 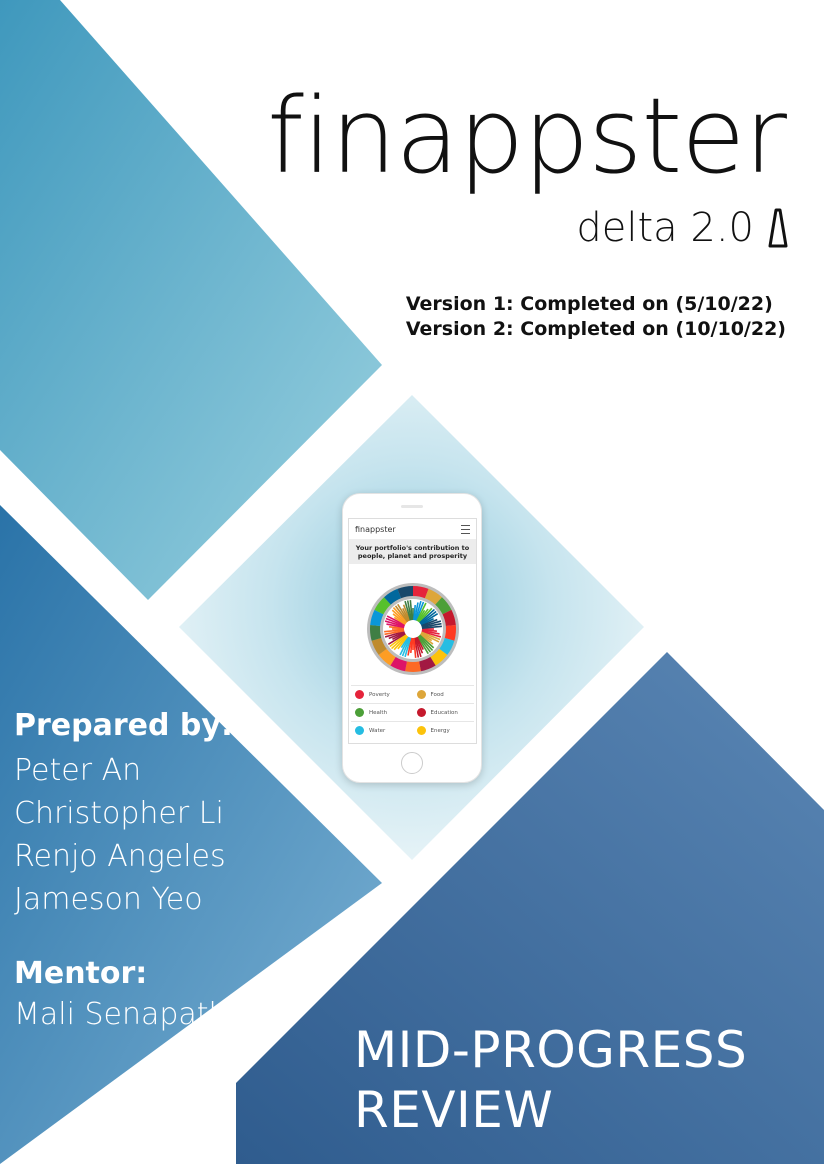 I want to click on author-name: Renjo Angeles, so click(x=120, y=856).